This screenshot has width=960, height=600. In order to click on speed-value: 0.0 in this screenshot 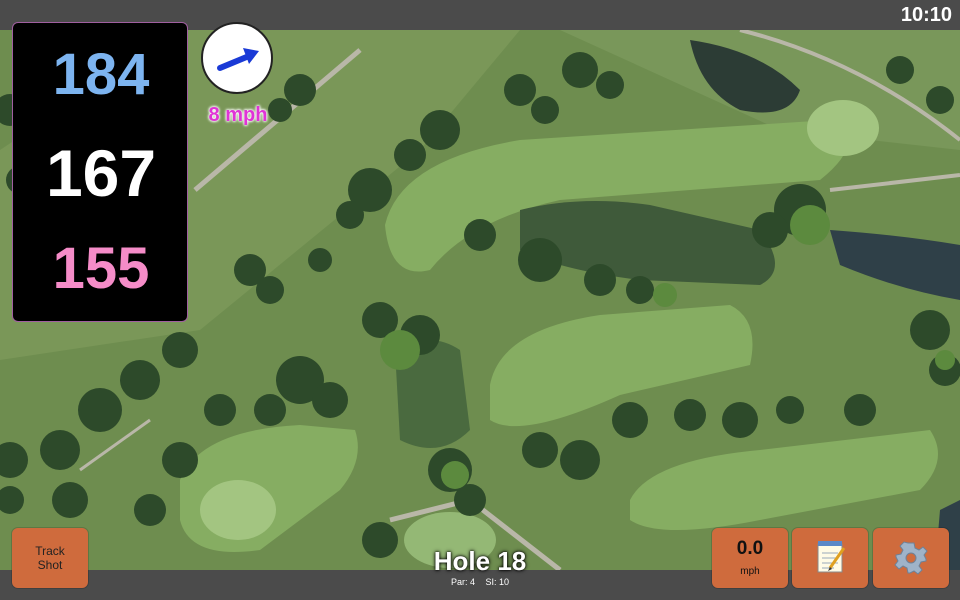, I will do `click(750, 548)`.